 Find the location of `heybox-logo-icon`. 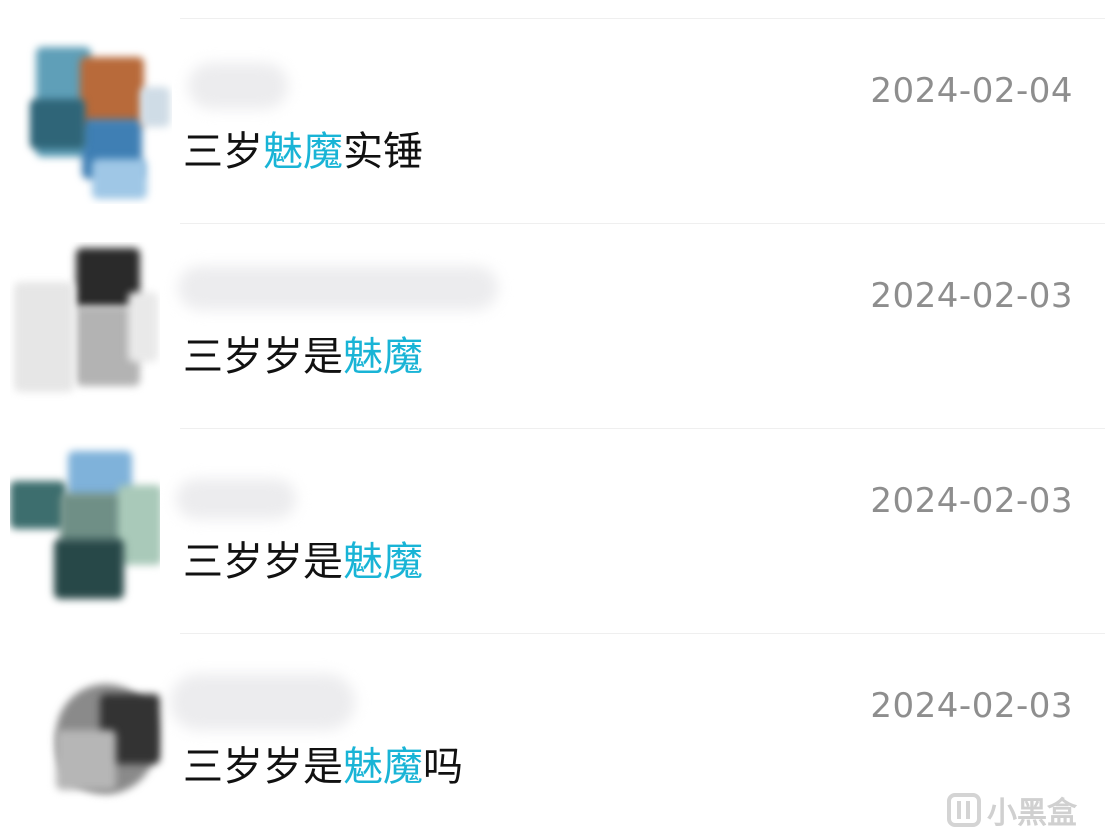

heybox-logo-icon is located at coordinates (964, 810).